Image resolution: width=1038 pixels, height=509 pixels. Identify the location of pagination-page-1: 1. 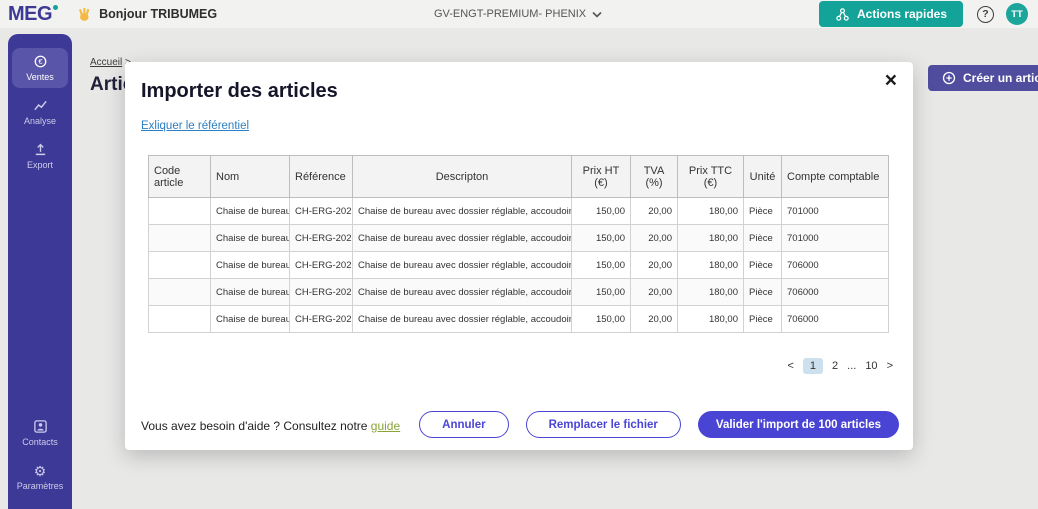
(813, 366).